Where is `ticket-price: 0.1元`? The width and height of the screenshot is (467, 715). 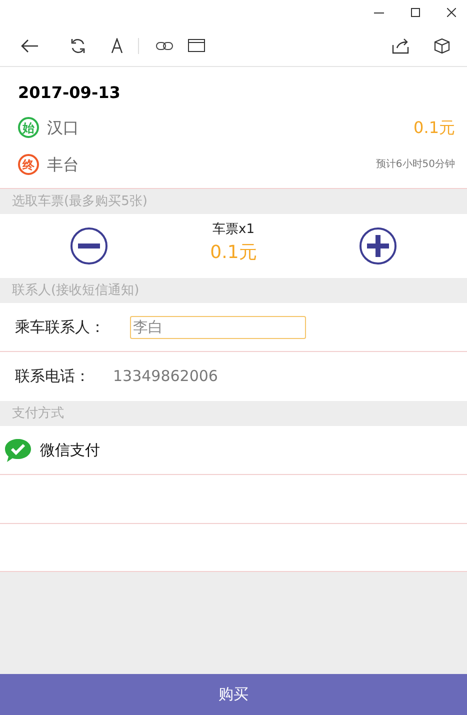
ticket-price: 0.1元 is located at coordinates (233, 253).